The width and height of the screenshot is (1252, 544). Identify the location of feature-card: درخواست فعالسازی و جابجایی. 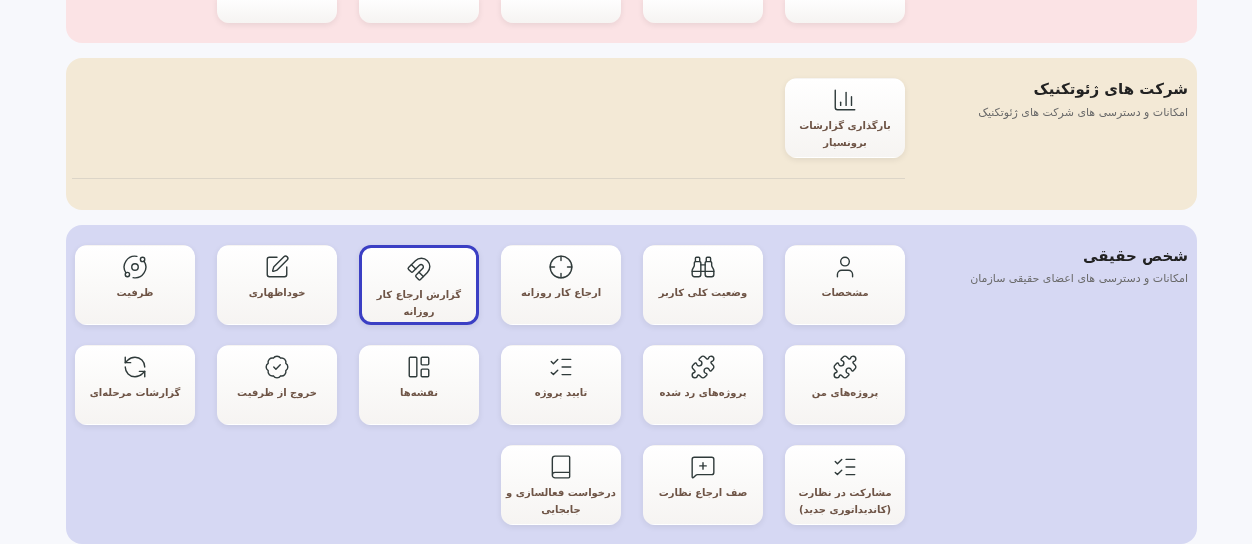
(561, 484).